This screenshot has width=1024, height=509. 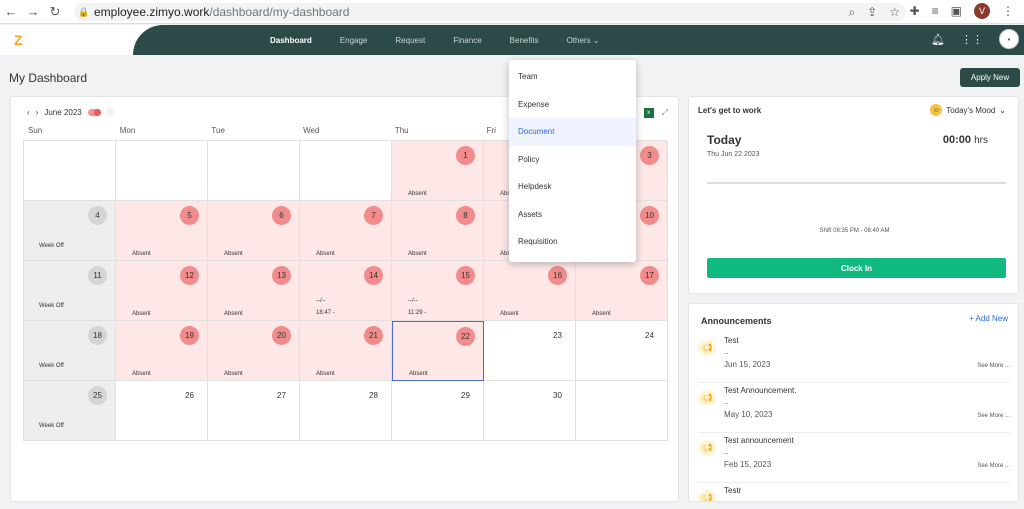 I want to click on calendar-day-cell: 19 Absent, so click(x=162, y=351).